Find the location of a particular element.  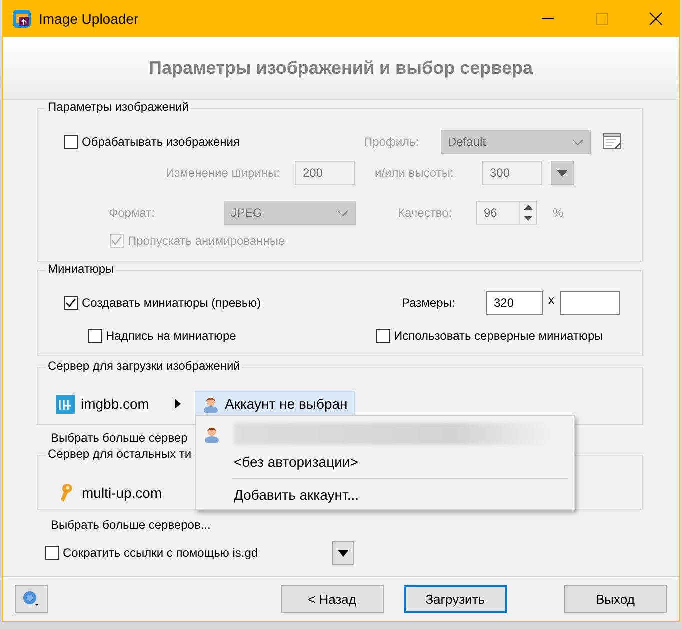

dialog-button: < Назад is located at coordinates (332, 599).